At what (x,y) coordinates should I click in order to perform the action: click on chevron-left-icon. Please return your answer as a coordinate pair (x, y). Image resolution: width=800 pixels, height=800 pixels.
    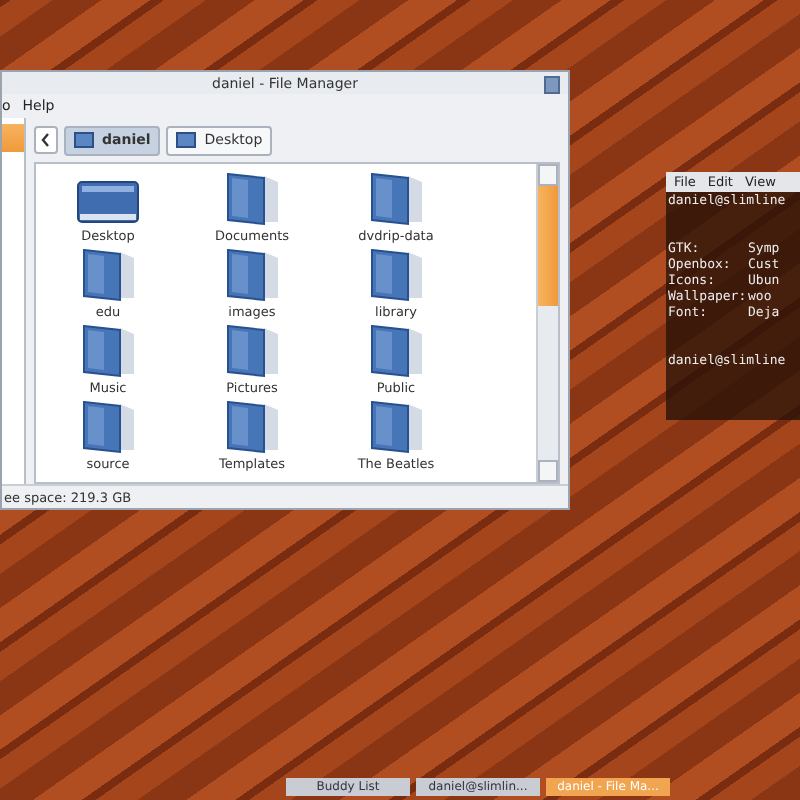
    Looking at the image, I should click on (46, 140).